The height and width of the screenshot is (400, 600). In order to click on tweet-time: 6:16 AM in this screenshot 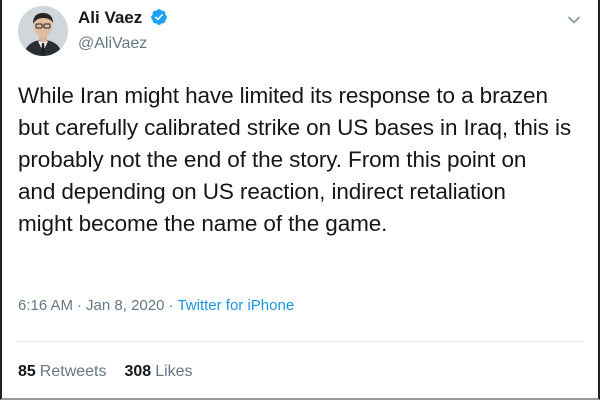, I will do `click(45, 305)`.